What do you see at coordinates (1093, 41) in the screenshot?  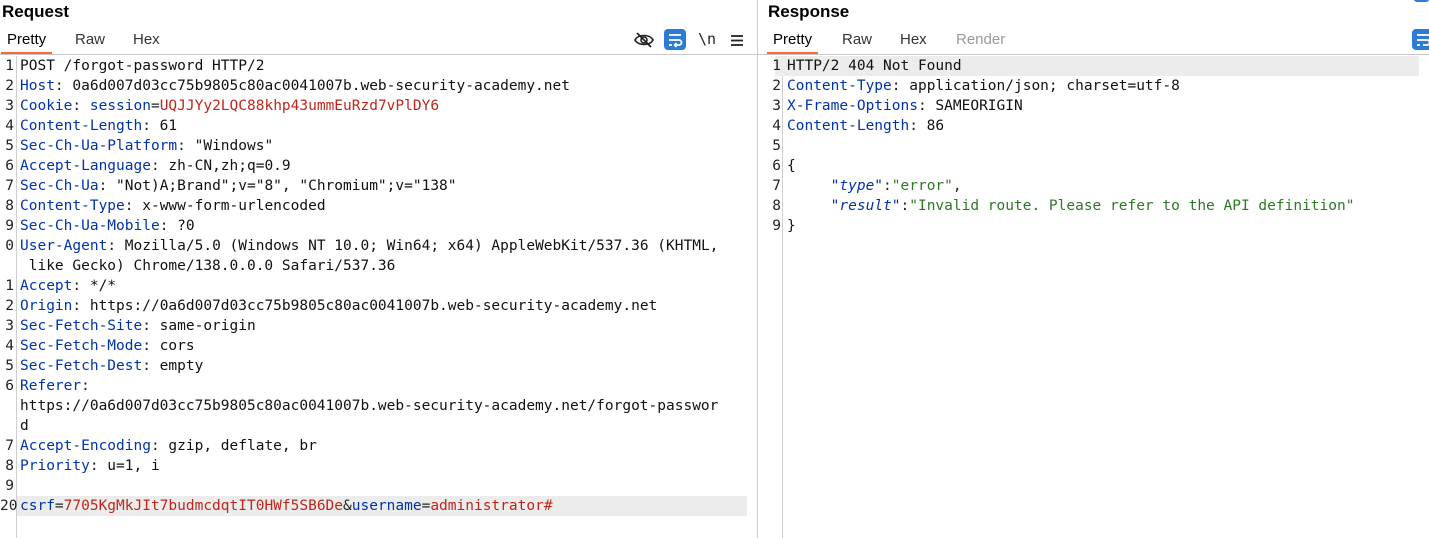 I see `response-tabs: Pretty Raw Hex Render` at bounding box center [1093, 41].